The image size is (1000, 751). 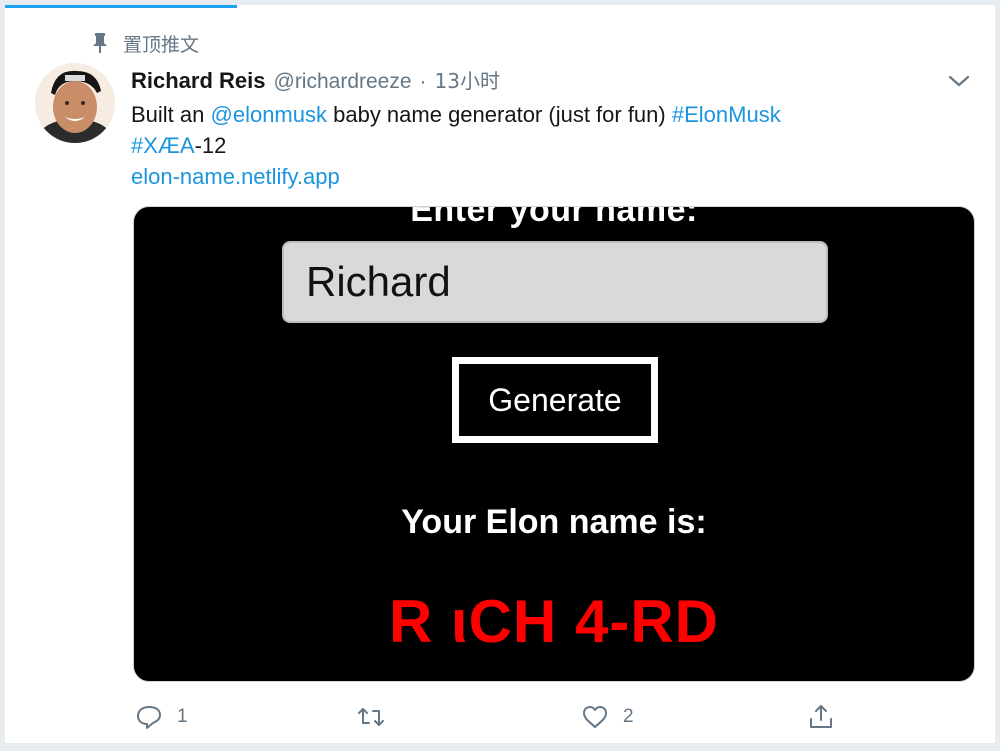 I want to click on pin-icon, so click(x=100, y=43).